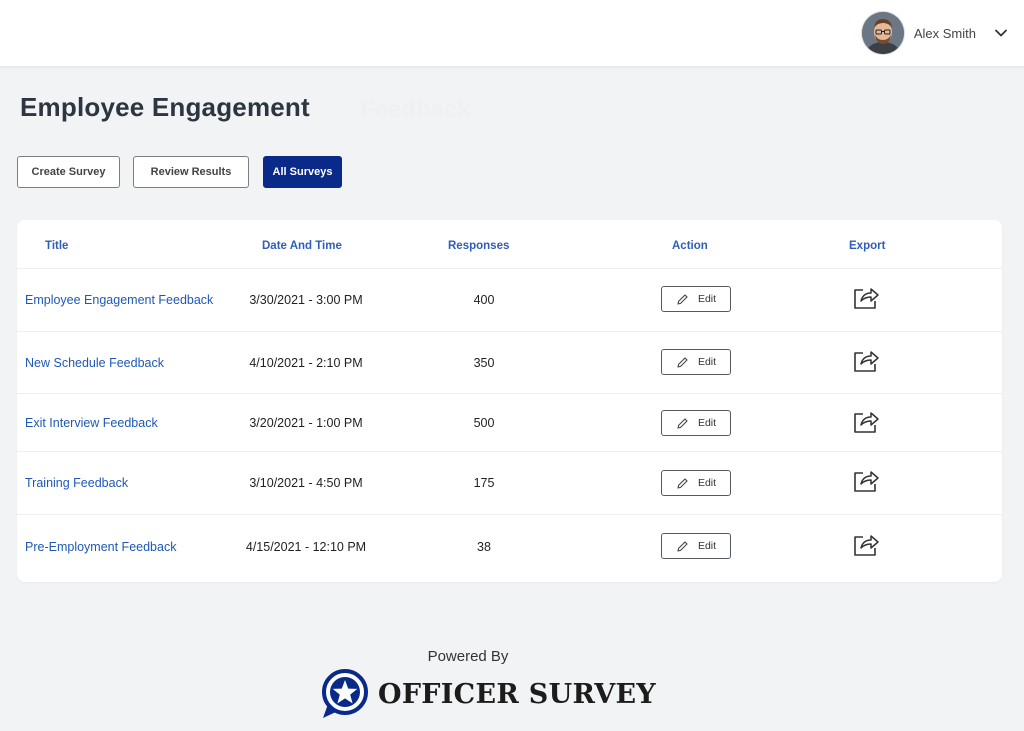 The width and height of the screenshot is (1024, 731). I want to click on chevron-down-icon, so click(1001, 33).